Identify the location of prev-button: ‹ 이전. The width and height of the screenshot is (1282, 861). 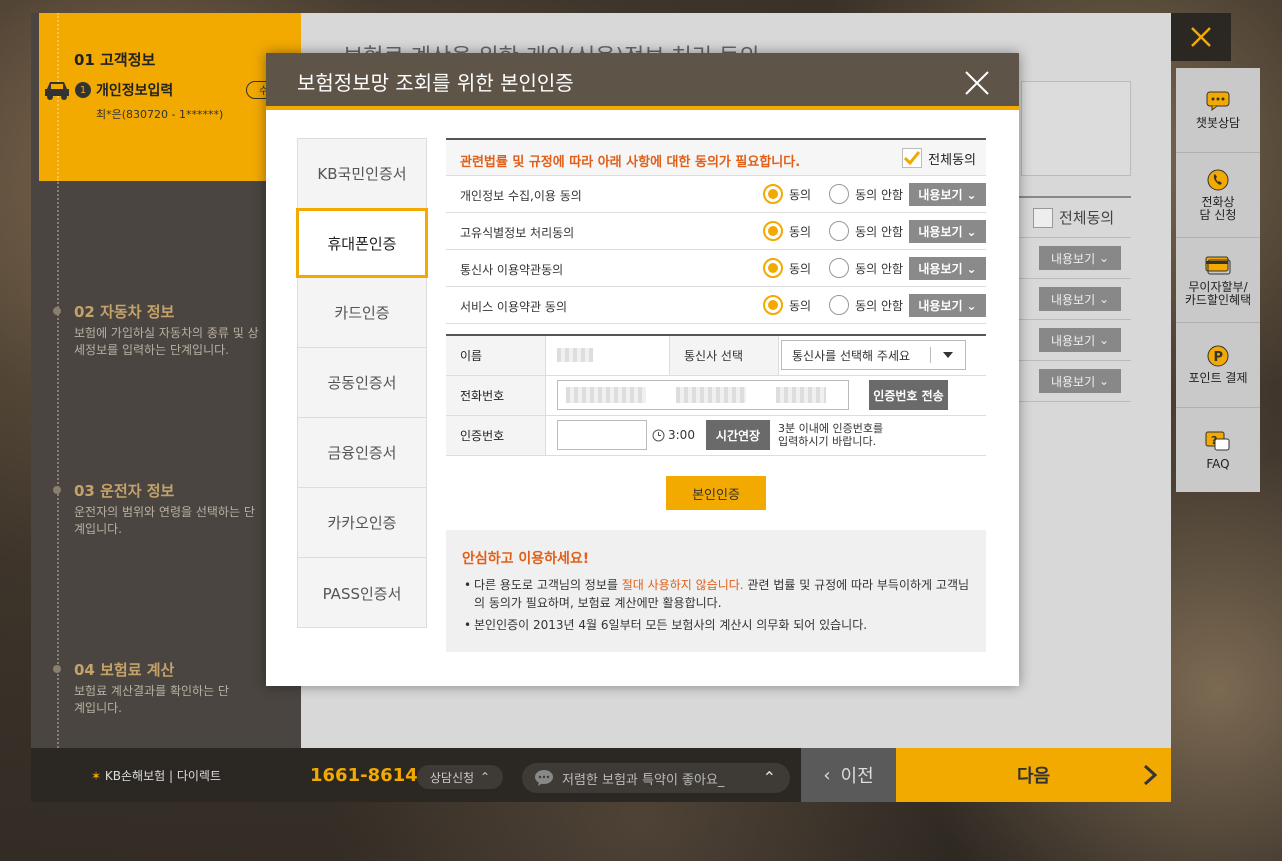
(848, 775).